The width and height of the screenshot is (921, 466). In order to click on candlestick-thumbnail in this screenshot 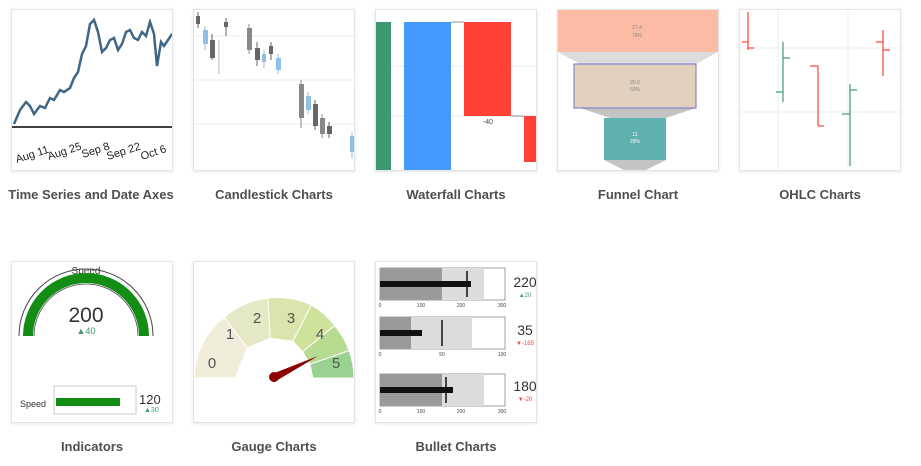, I will do `click(274, 85)`.